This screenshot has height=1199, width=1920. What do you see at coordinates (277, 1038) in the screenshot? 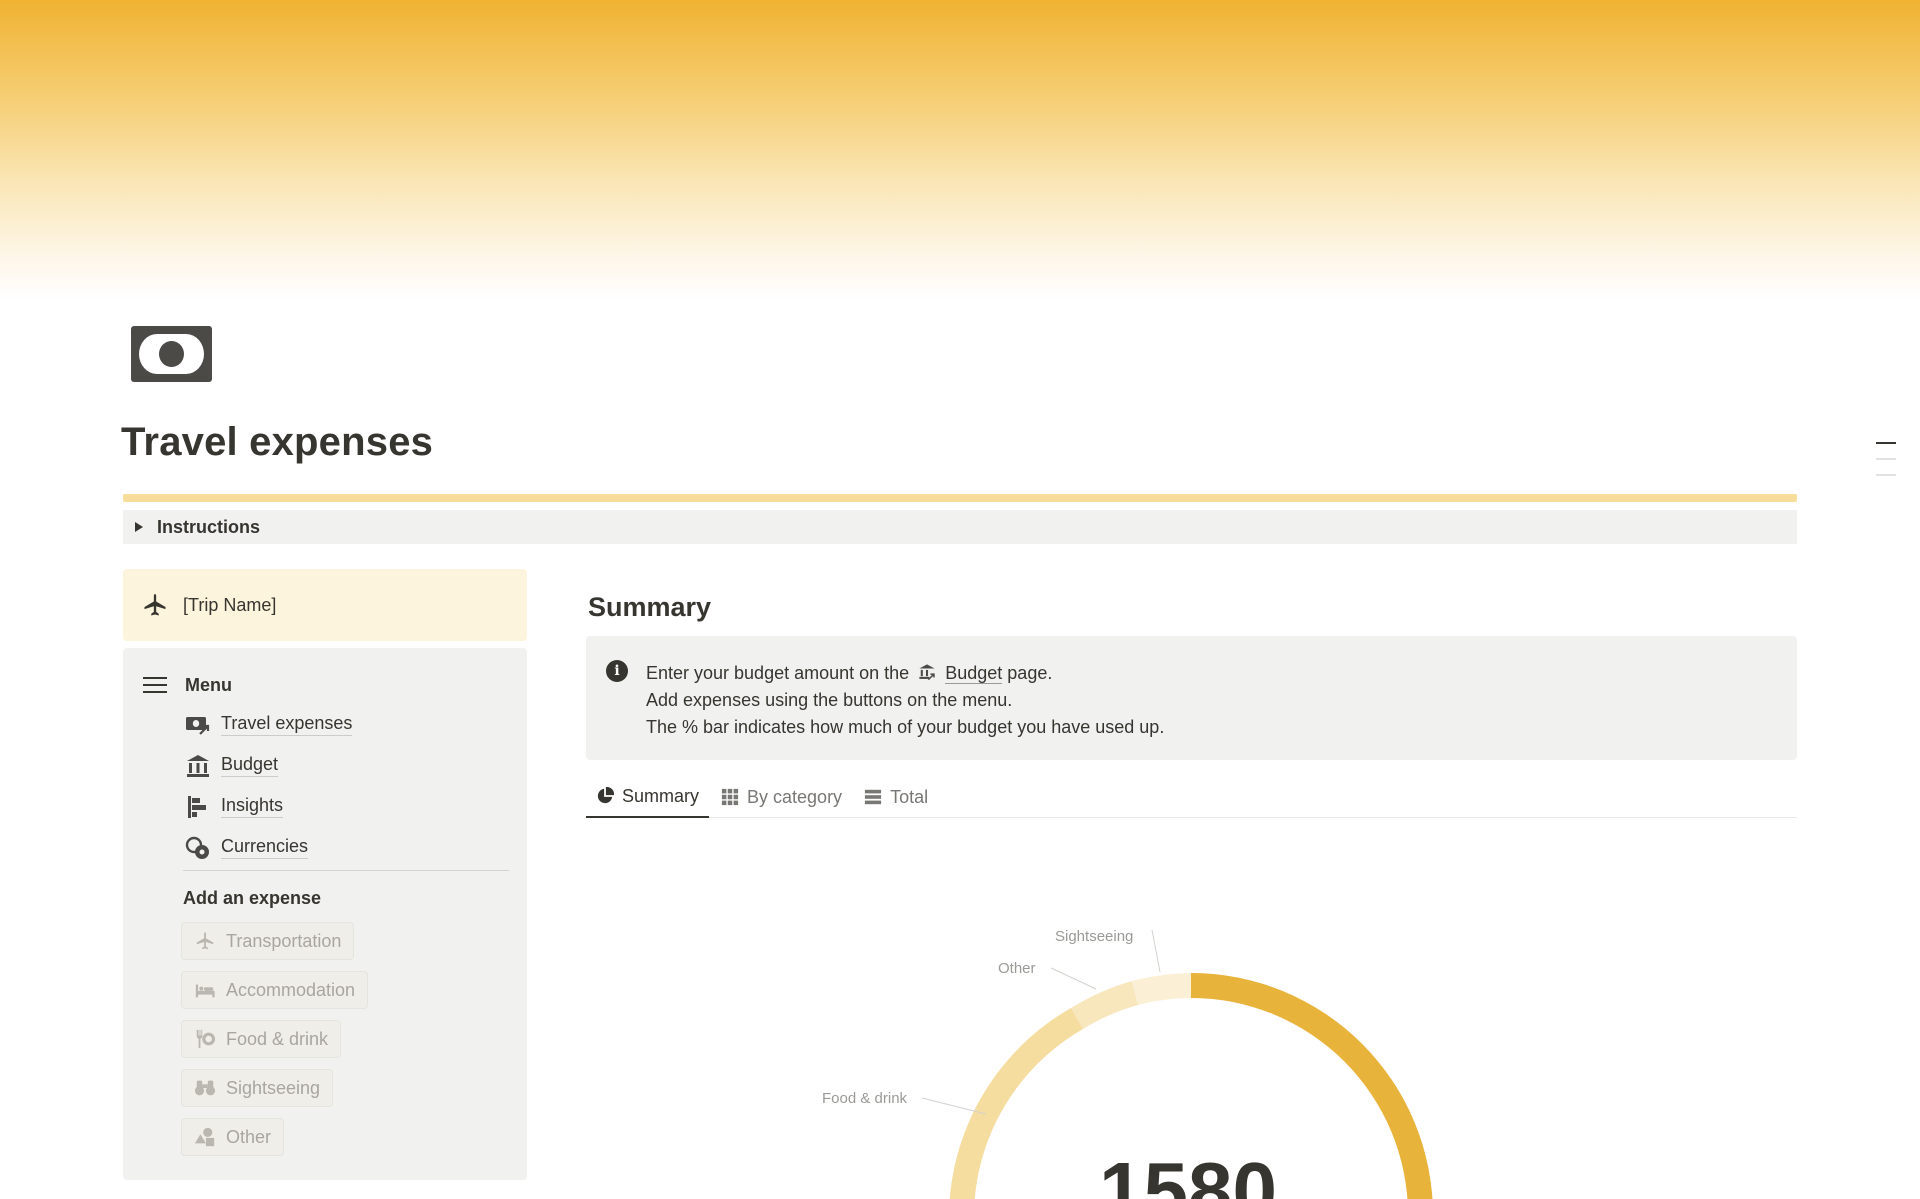
I see `button-label: Food & drink` at bounding box center [277, 1038].